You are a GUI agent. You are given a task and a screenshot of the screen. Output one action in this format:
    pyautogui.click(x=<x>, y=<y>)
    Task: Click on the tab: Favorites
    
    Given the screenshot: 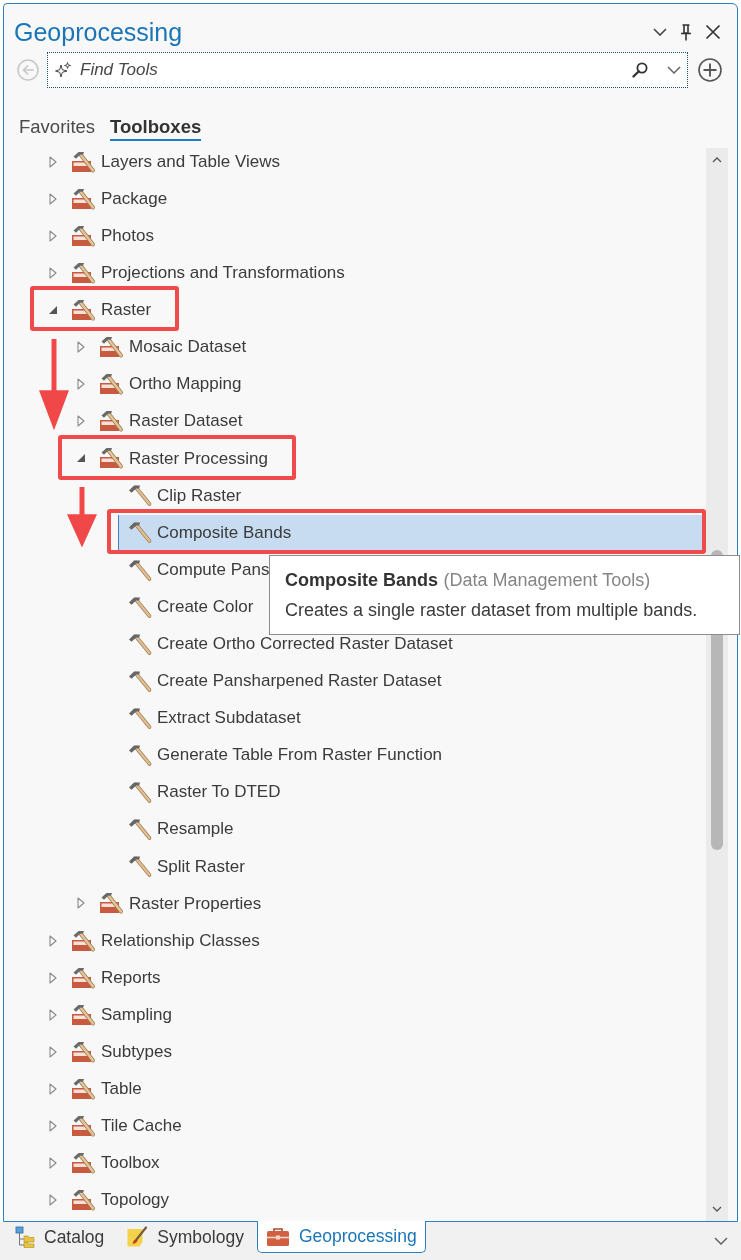 What is the action you would take?
    pyautogui.click(x=57, y=128)
    